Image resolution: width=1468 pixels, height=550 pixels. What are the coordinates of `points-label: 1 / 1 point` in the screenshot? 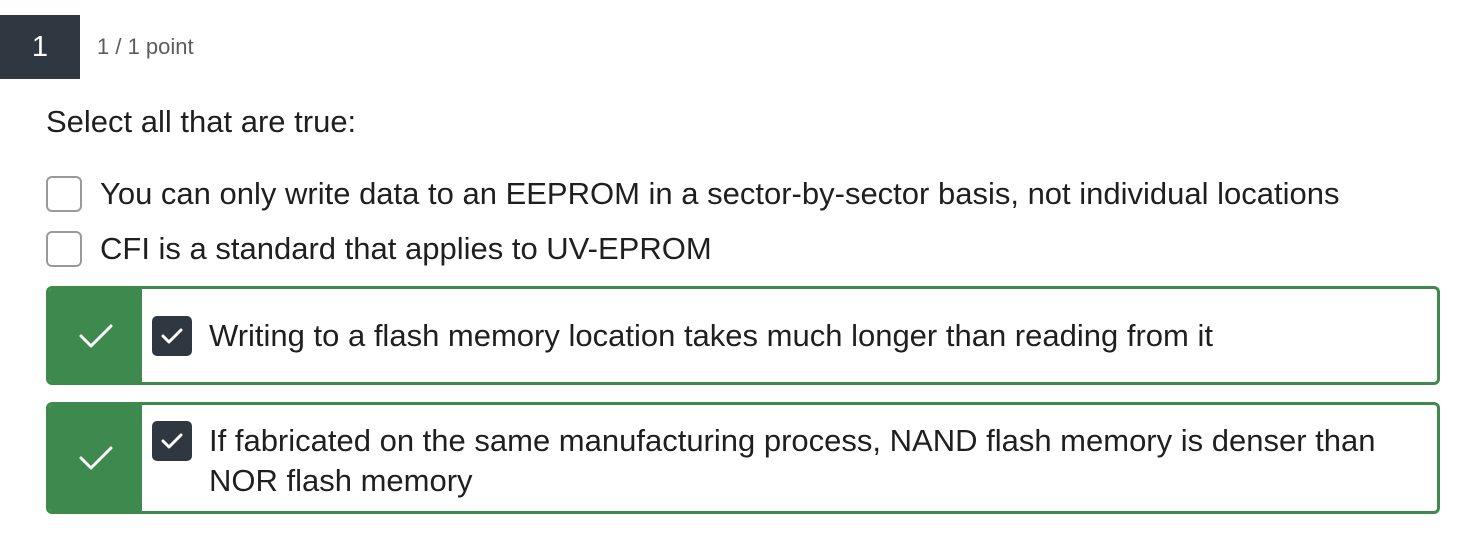 It's located at (145, 46).